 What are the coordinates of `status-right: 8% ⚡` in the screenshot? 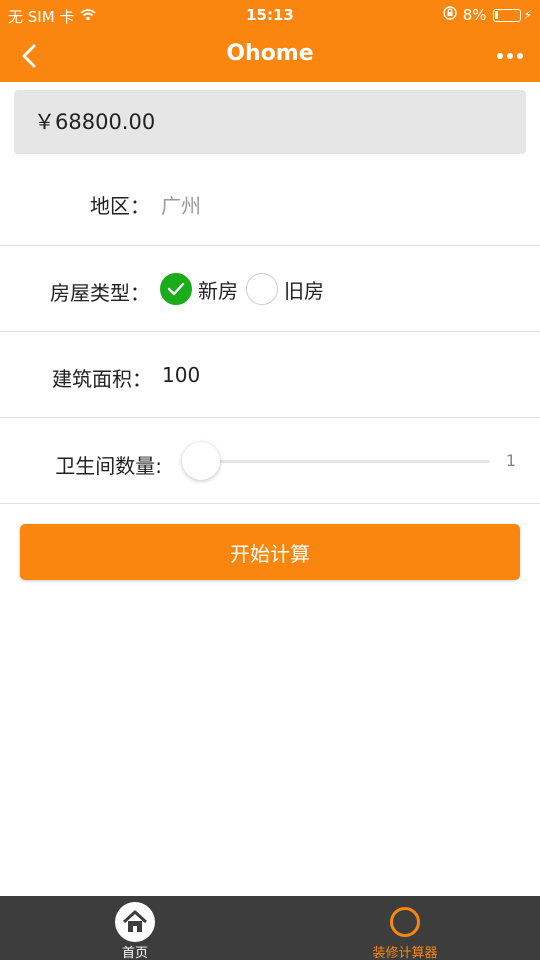 It's located at (487, 15).